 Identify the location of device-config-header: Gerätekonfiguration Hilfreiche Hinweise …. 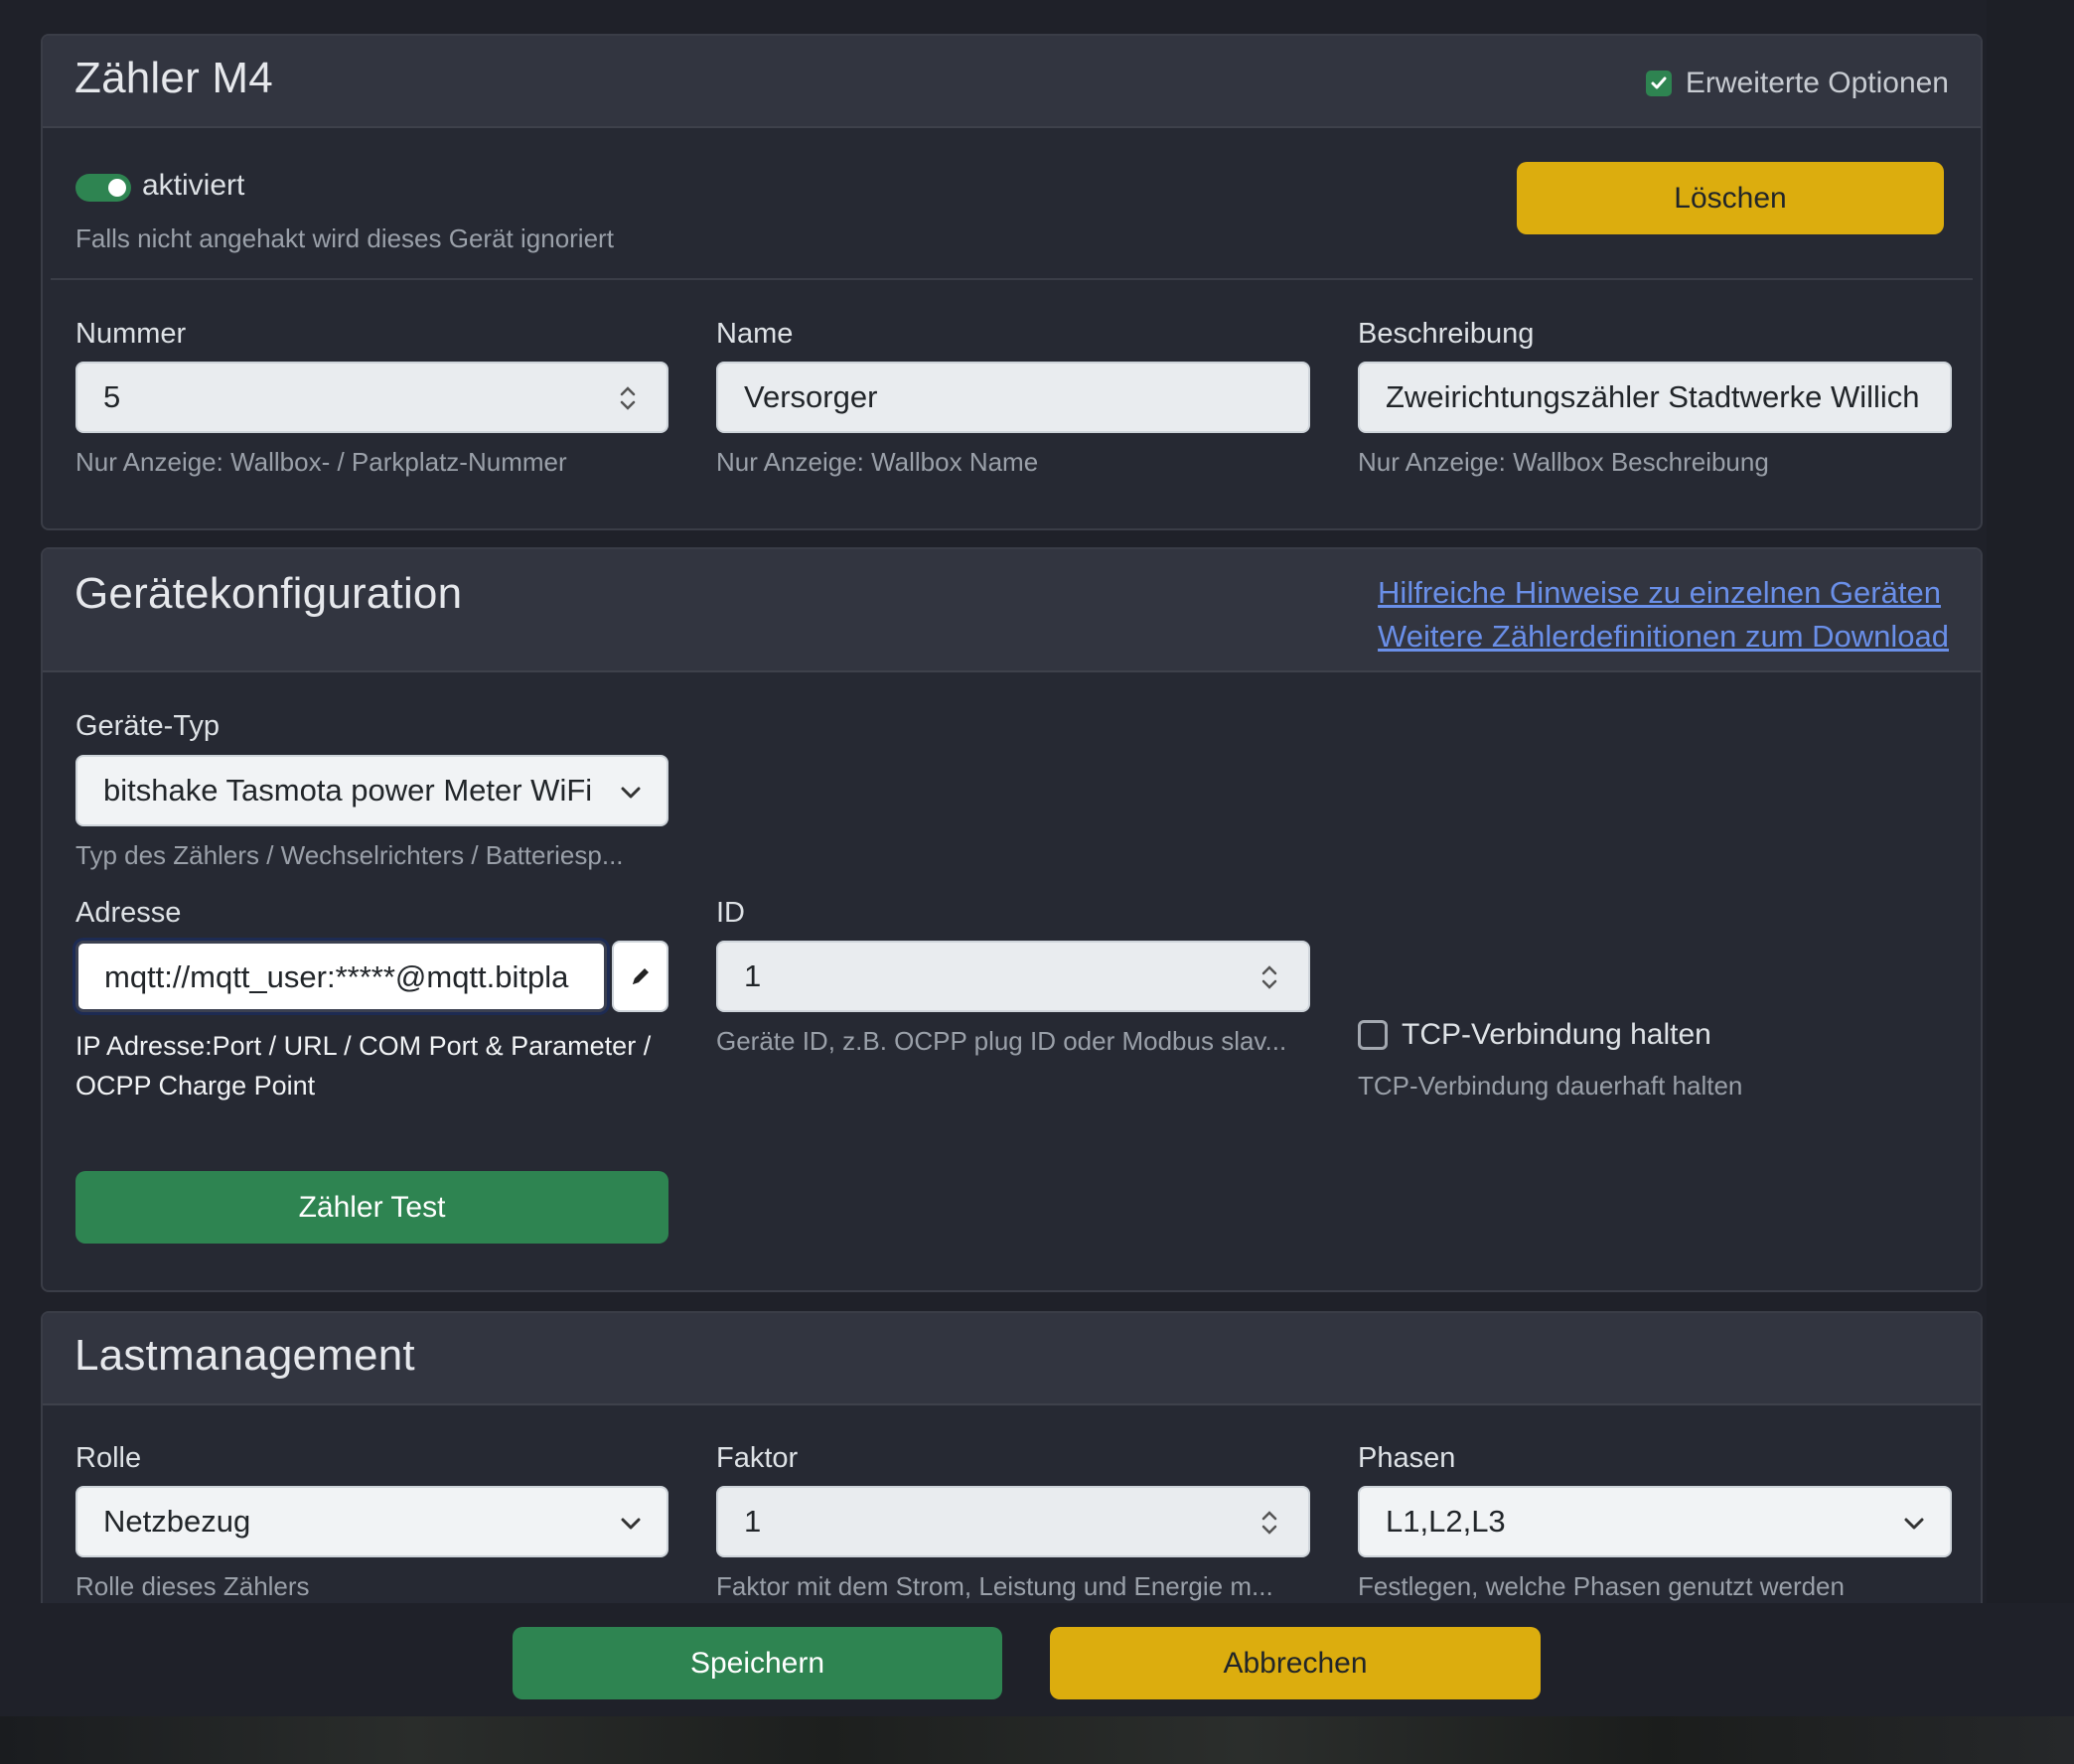
(1012, 610).